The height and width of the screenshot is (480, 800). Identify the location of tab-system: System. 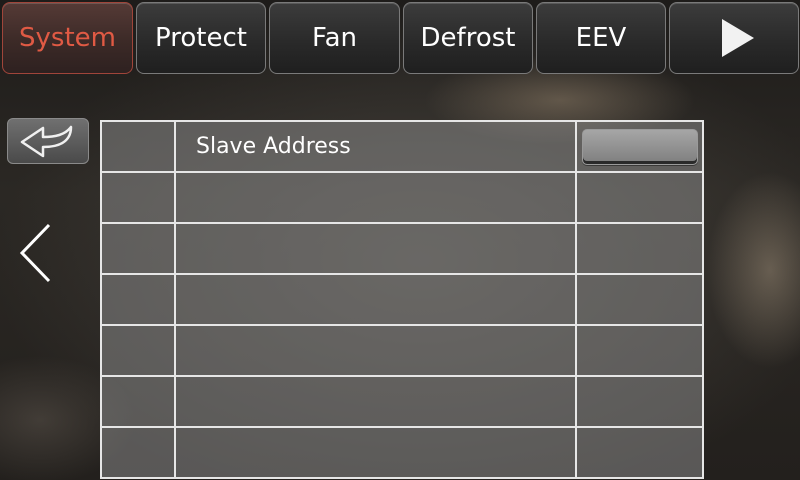
(67, 38).